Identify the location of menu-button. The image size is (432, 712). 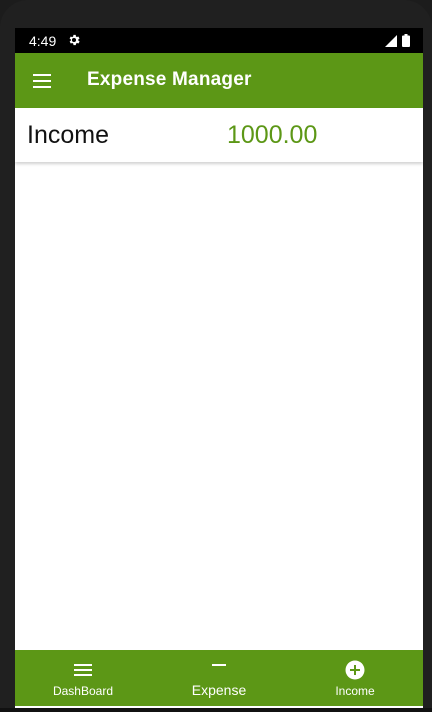
(42, 81).